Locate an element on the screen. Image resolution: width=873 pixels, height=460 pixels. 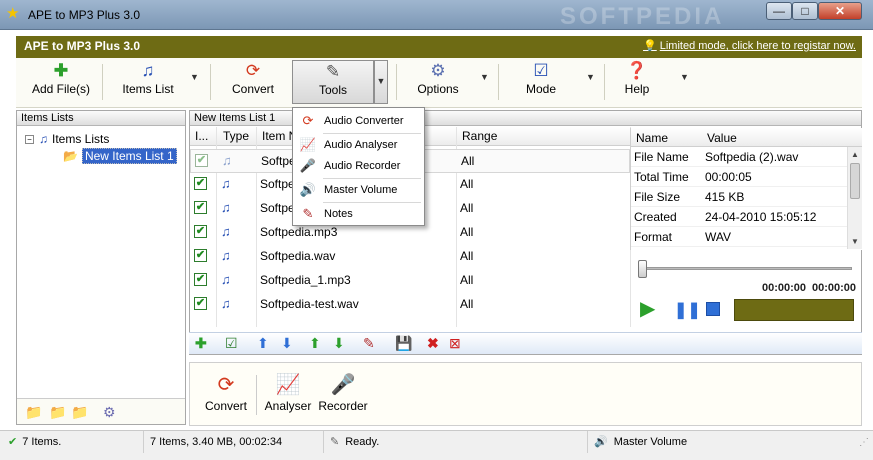
status-items-cell: ✔ 7 Items. is located at coordinates (76, 442).